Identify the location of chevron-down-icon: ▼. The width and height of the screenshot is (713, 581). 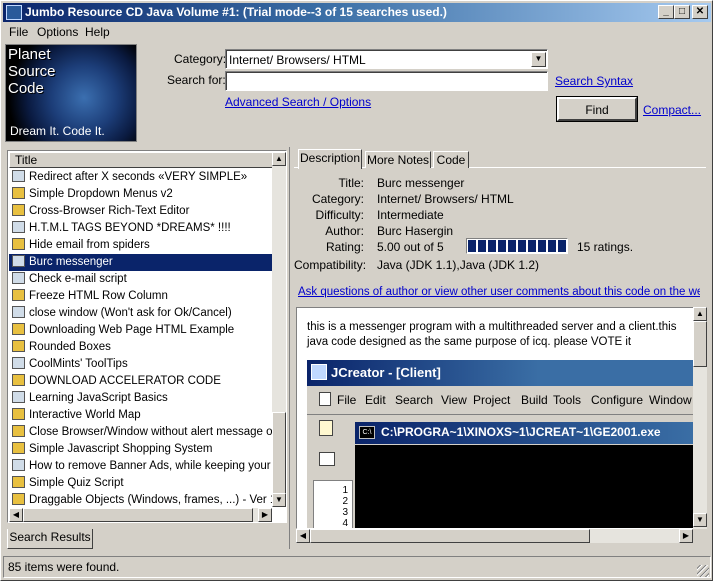
(538, 59).